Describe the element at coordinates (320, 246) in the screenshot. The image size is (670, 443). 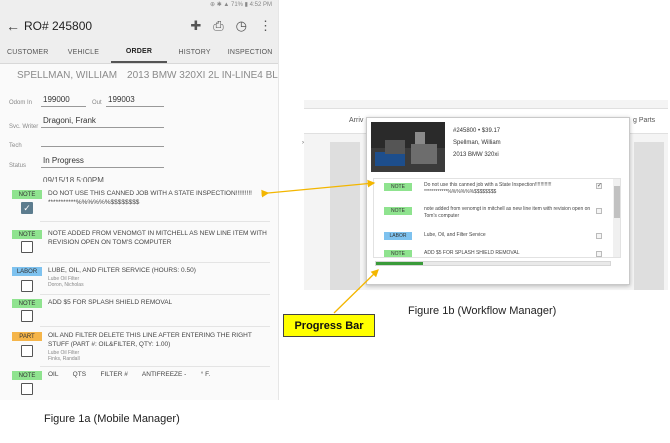
I see `annotation-arrows` at that location.